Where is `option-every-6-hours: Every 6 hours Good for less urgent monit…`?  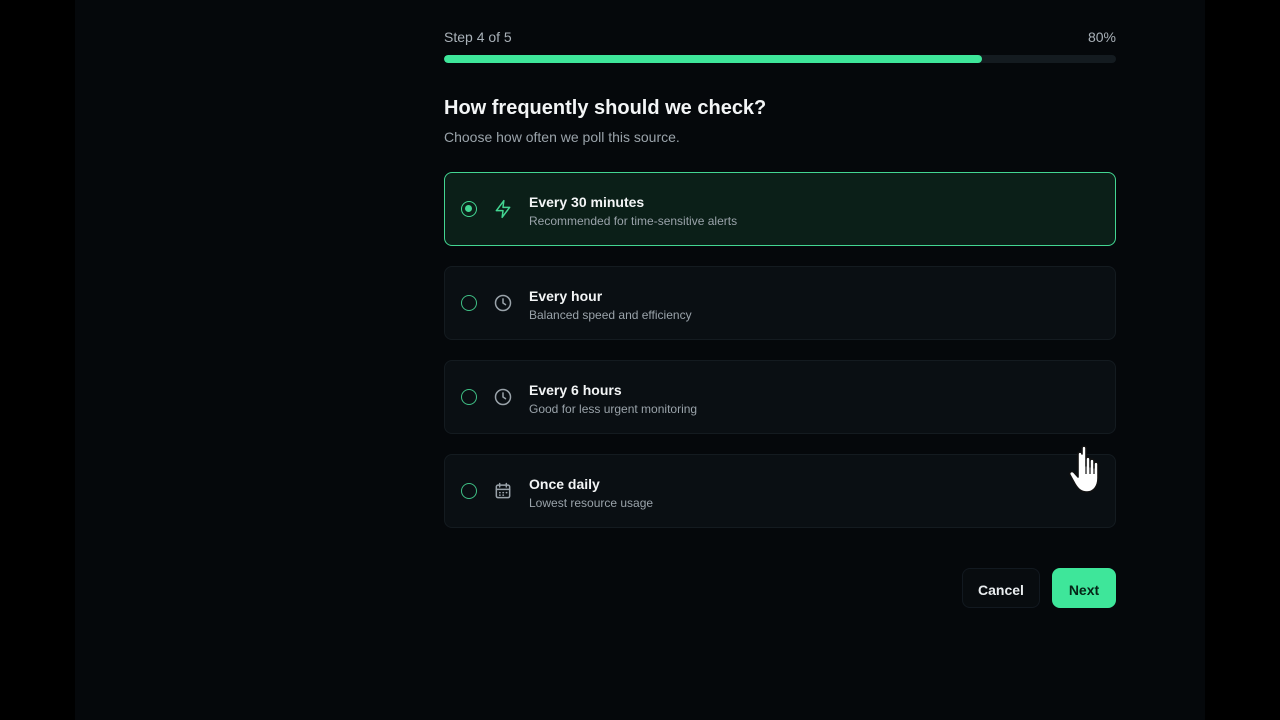 option-every-6-hours: Every 6 hours Good for less urgent monit… is located at coordinates (780, 397).